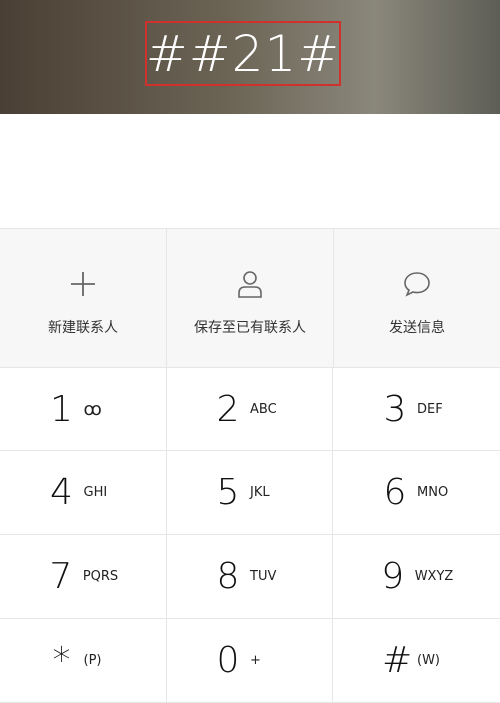 The height and width of the screenshot is (703, 500). I want to click on key-8: 8 TUV, so click(250, 577).